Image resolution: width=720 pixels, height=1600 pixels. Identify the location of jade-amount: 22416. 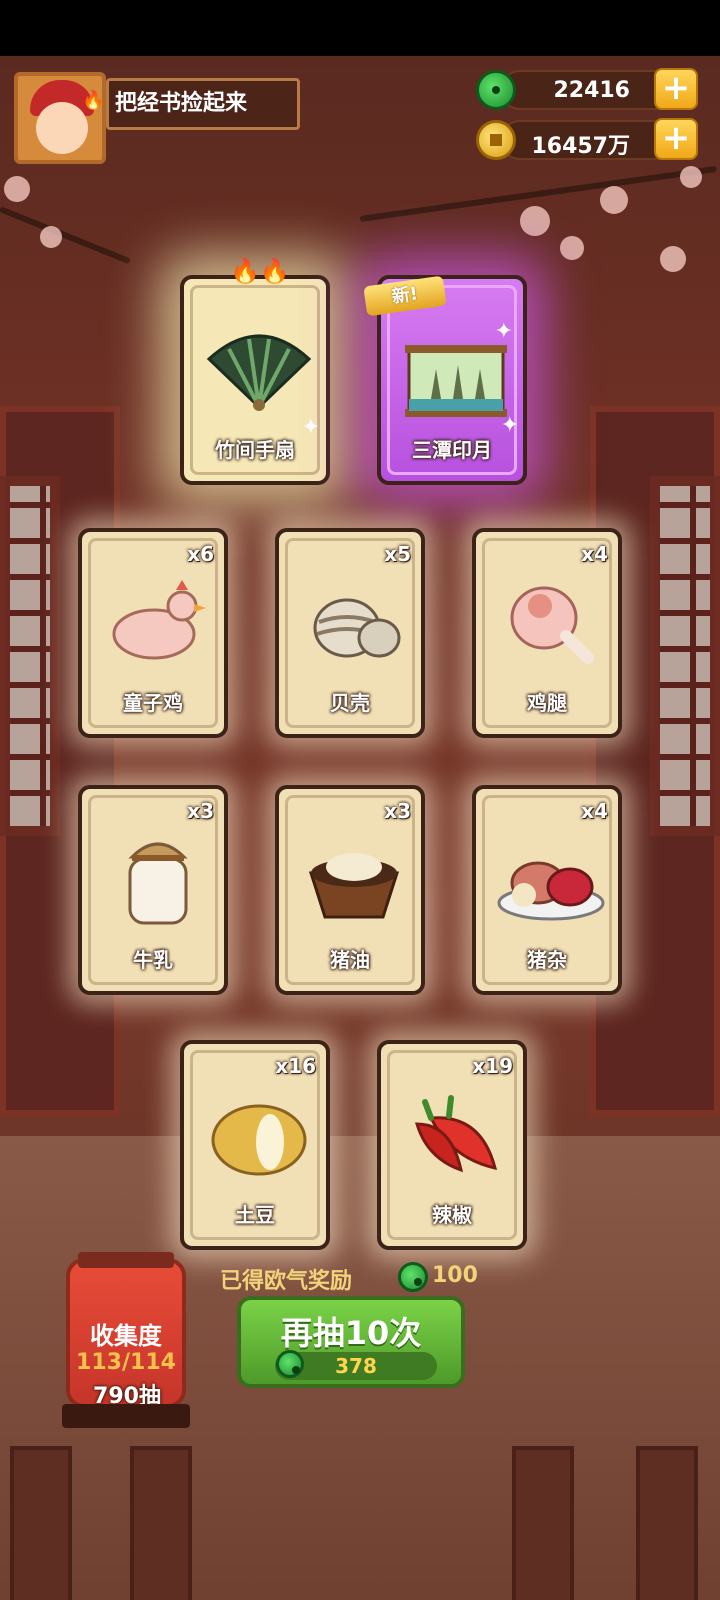
(591, 90).